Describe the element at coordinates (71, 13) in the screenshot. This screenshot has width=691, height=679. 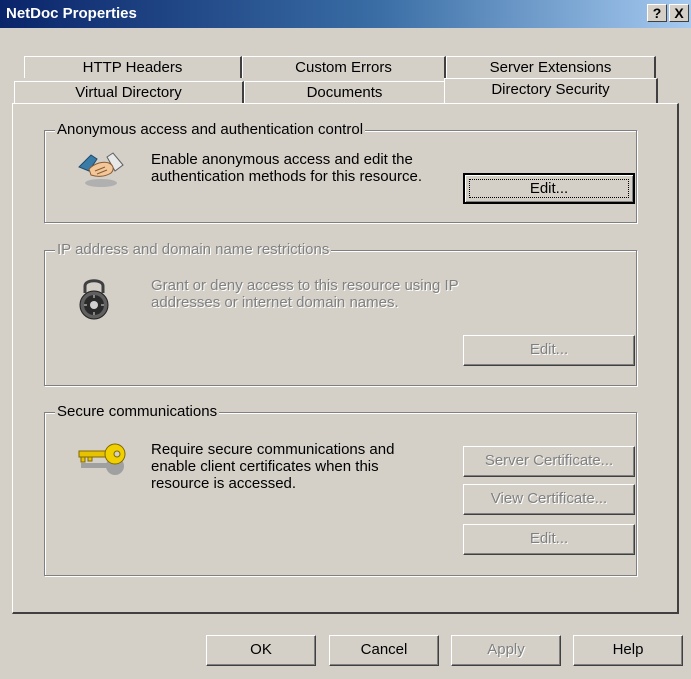
I see `window-title: NetDoc Properties` at that location.